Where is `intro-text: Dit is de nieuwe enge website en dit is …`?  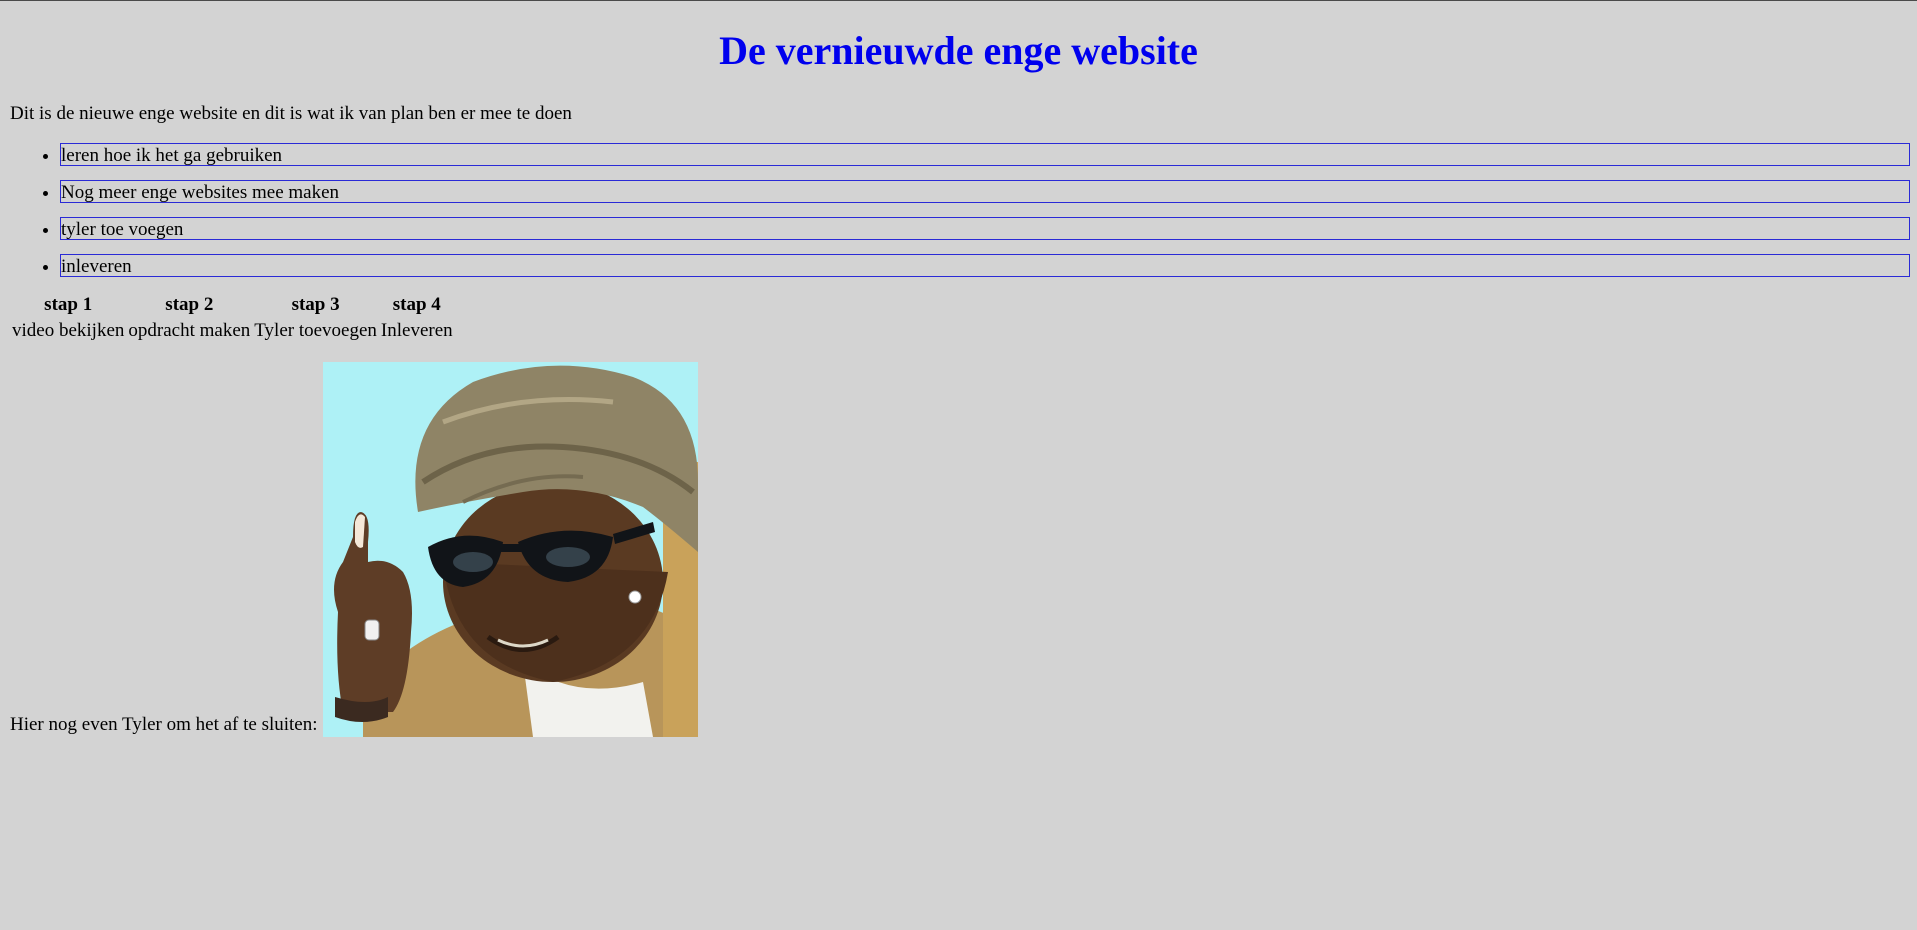 intro-text: Dit is de nieuwe enge website en dit is … is located at coordinates (291, 113).